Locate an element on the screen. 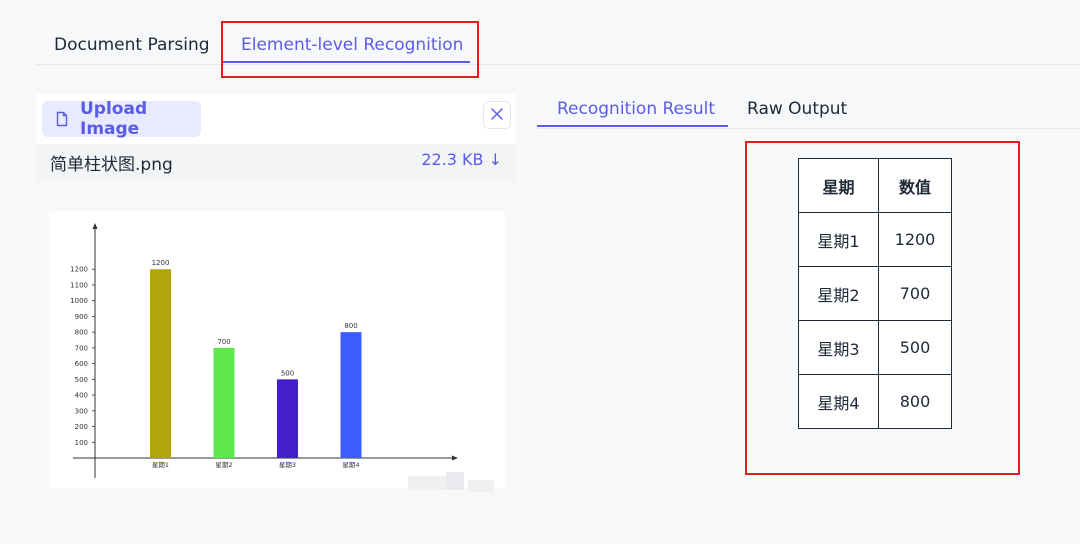  table-cell: 星期2 is located at coordinates (838, 293).